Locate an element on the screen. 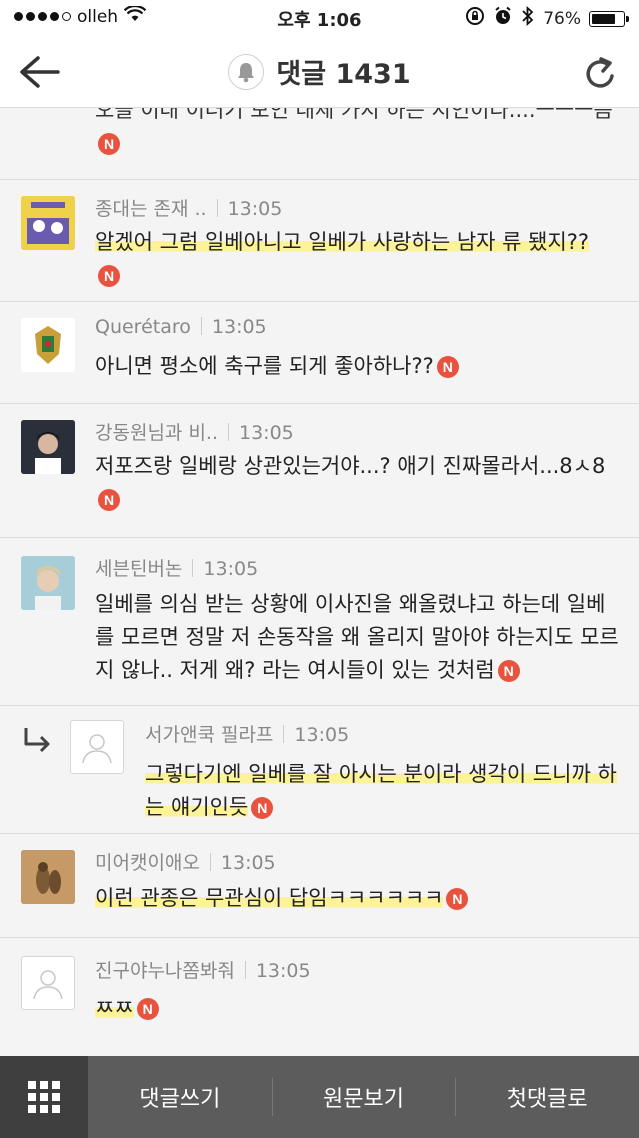 The height and width of the screenshot is (1138, 639). meerkat-avatar is located at coordinates (48, 877).